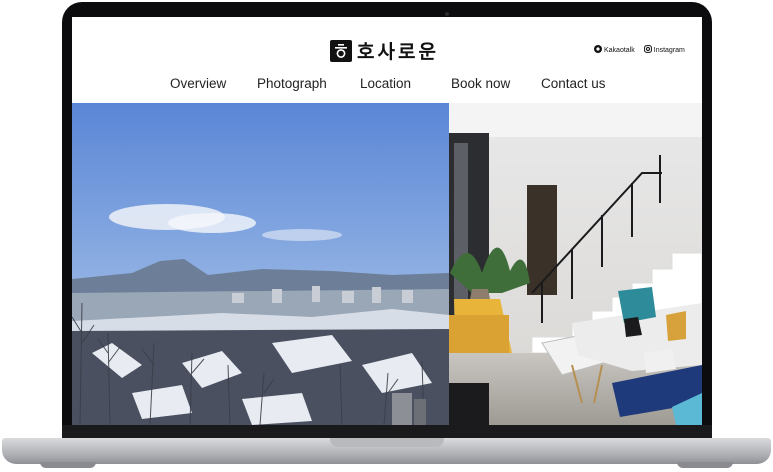  I want to click on laptop-notch, so click(387, 442).